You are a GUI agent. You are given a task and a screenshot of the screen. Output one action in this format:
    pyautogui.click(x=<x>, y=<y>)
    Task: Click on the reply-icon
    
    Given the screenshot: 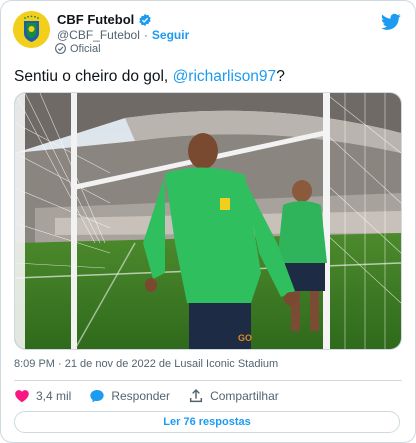 What is the action you would take?
    pyautogui.click(x=97, y=396)
    